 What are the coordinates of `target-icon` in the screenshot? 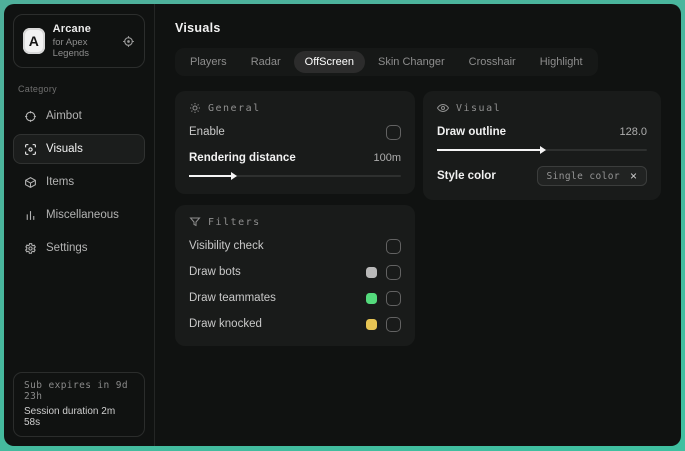 It's located at (128, 41).